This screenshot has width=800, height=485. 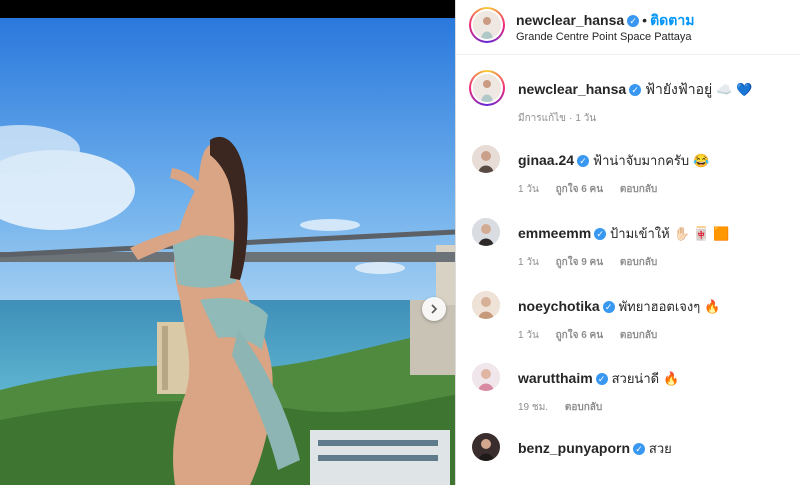 I want to click on caption-time: 1 วัน, so click(x=585, y=118).